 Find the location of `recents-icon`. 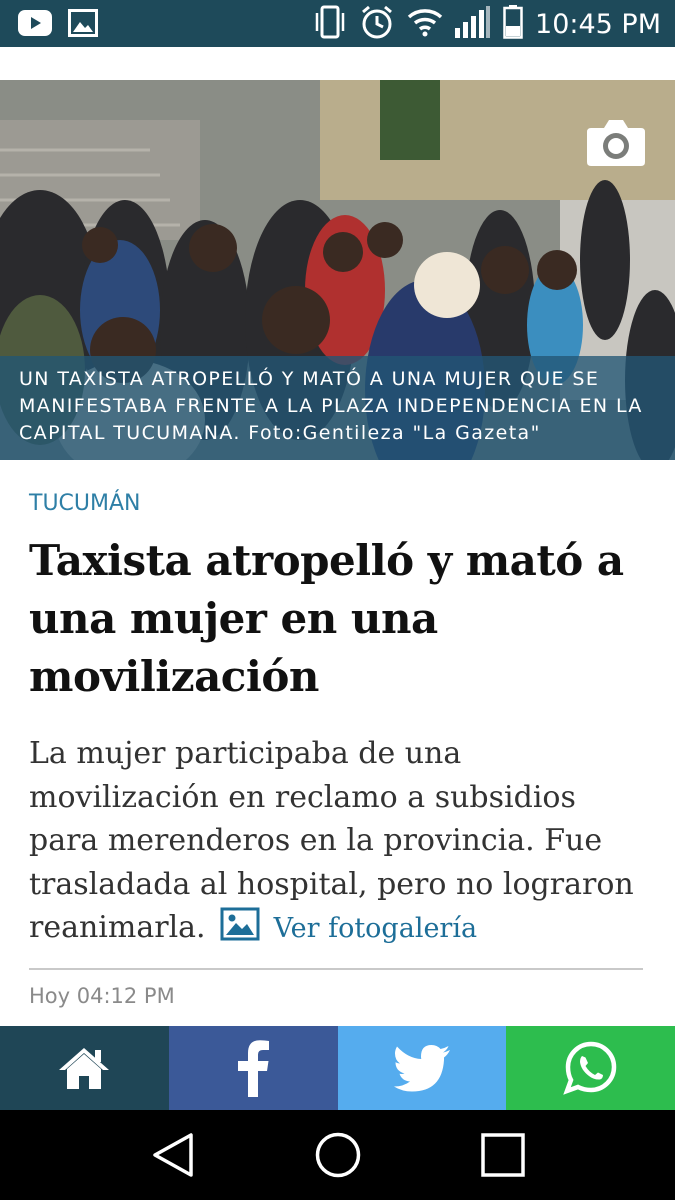

recents-icon is located at coordinates (502, 1155).